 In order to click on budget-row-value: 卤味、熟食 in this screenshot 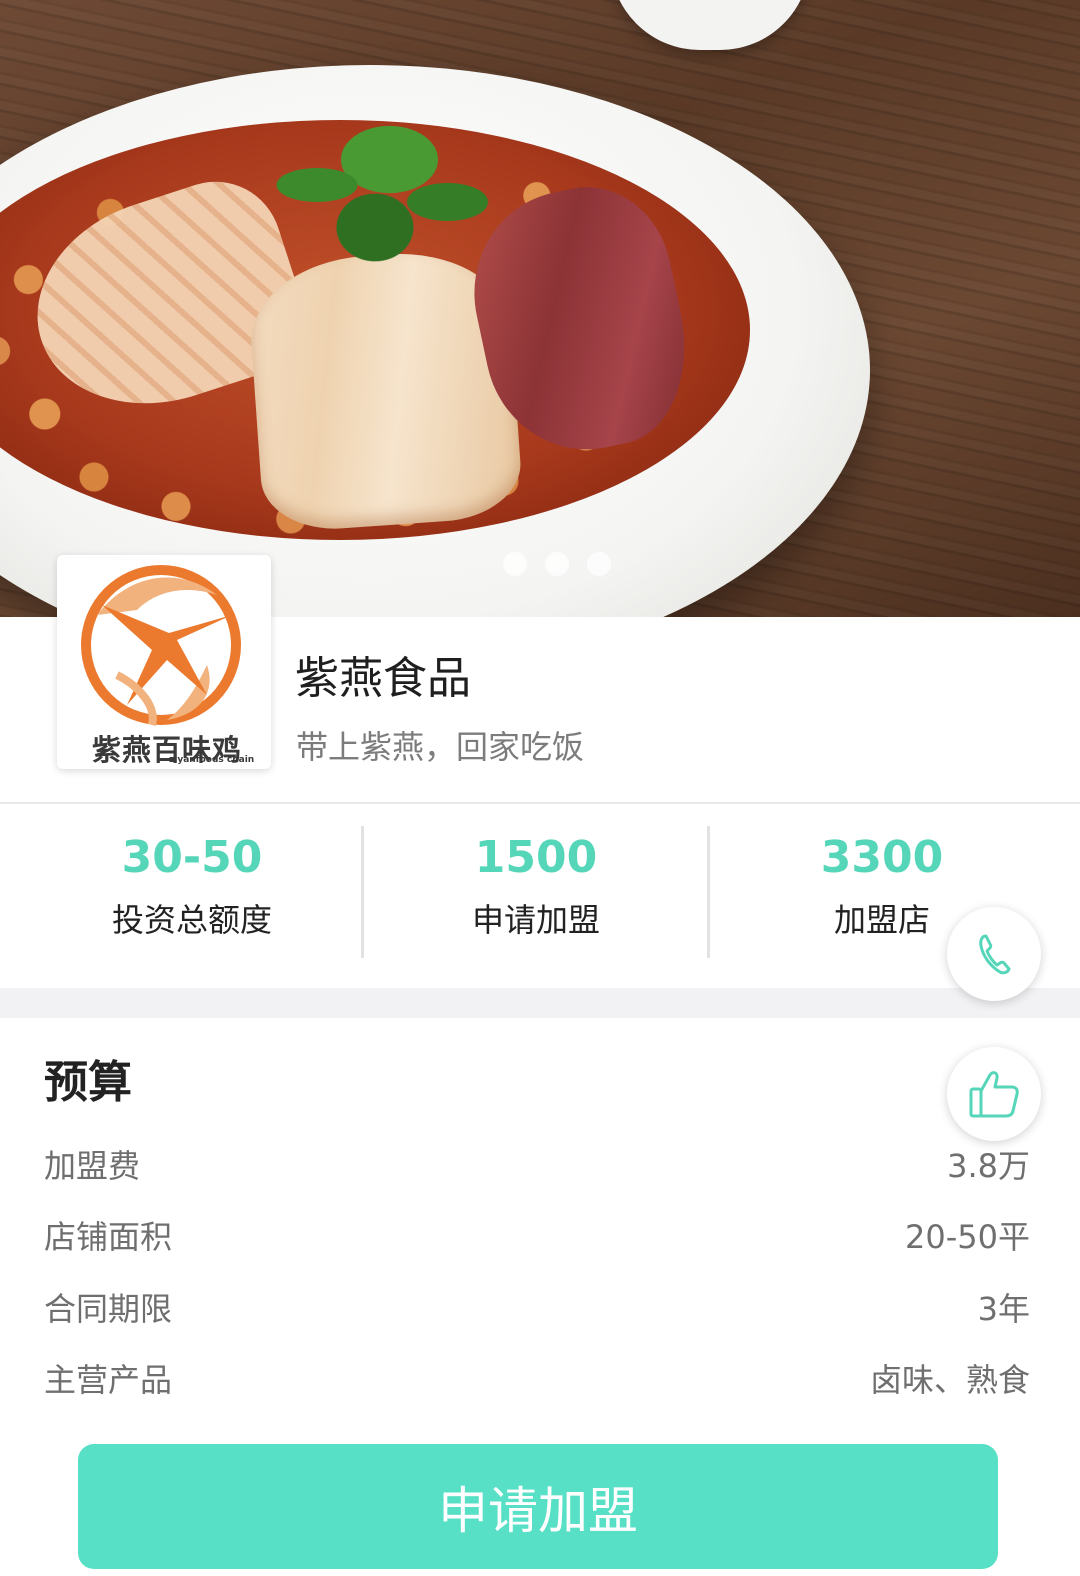, I will do `click(949, 1380)`.